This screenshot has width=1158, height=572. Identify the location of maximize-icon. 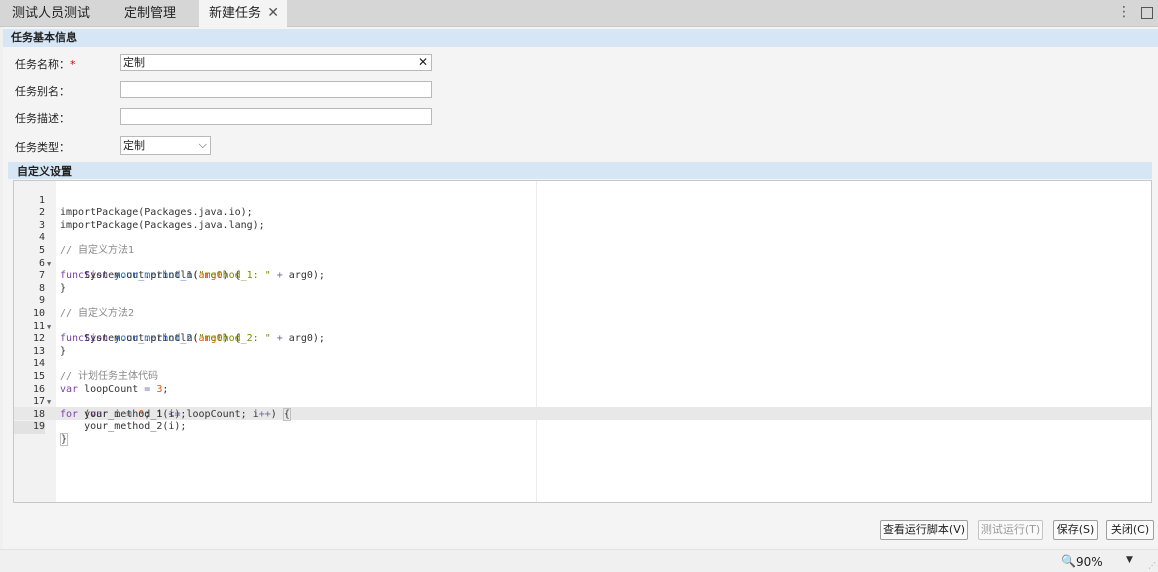
(1147, 13).